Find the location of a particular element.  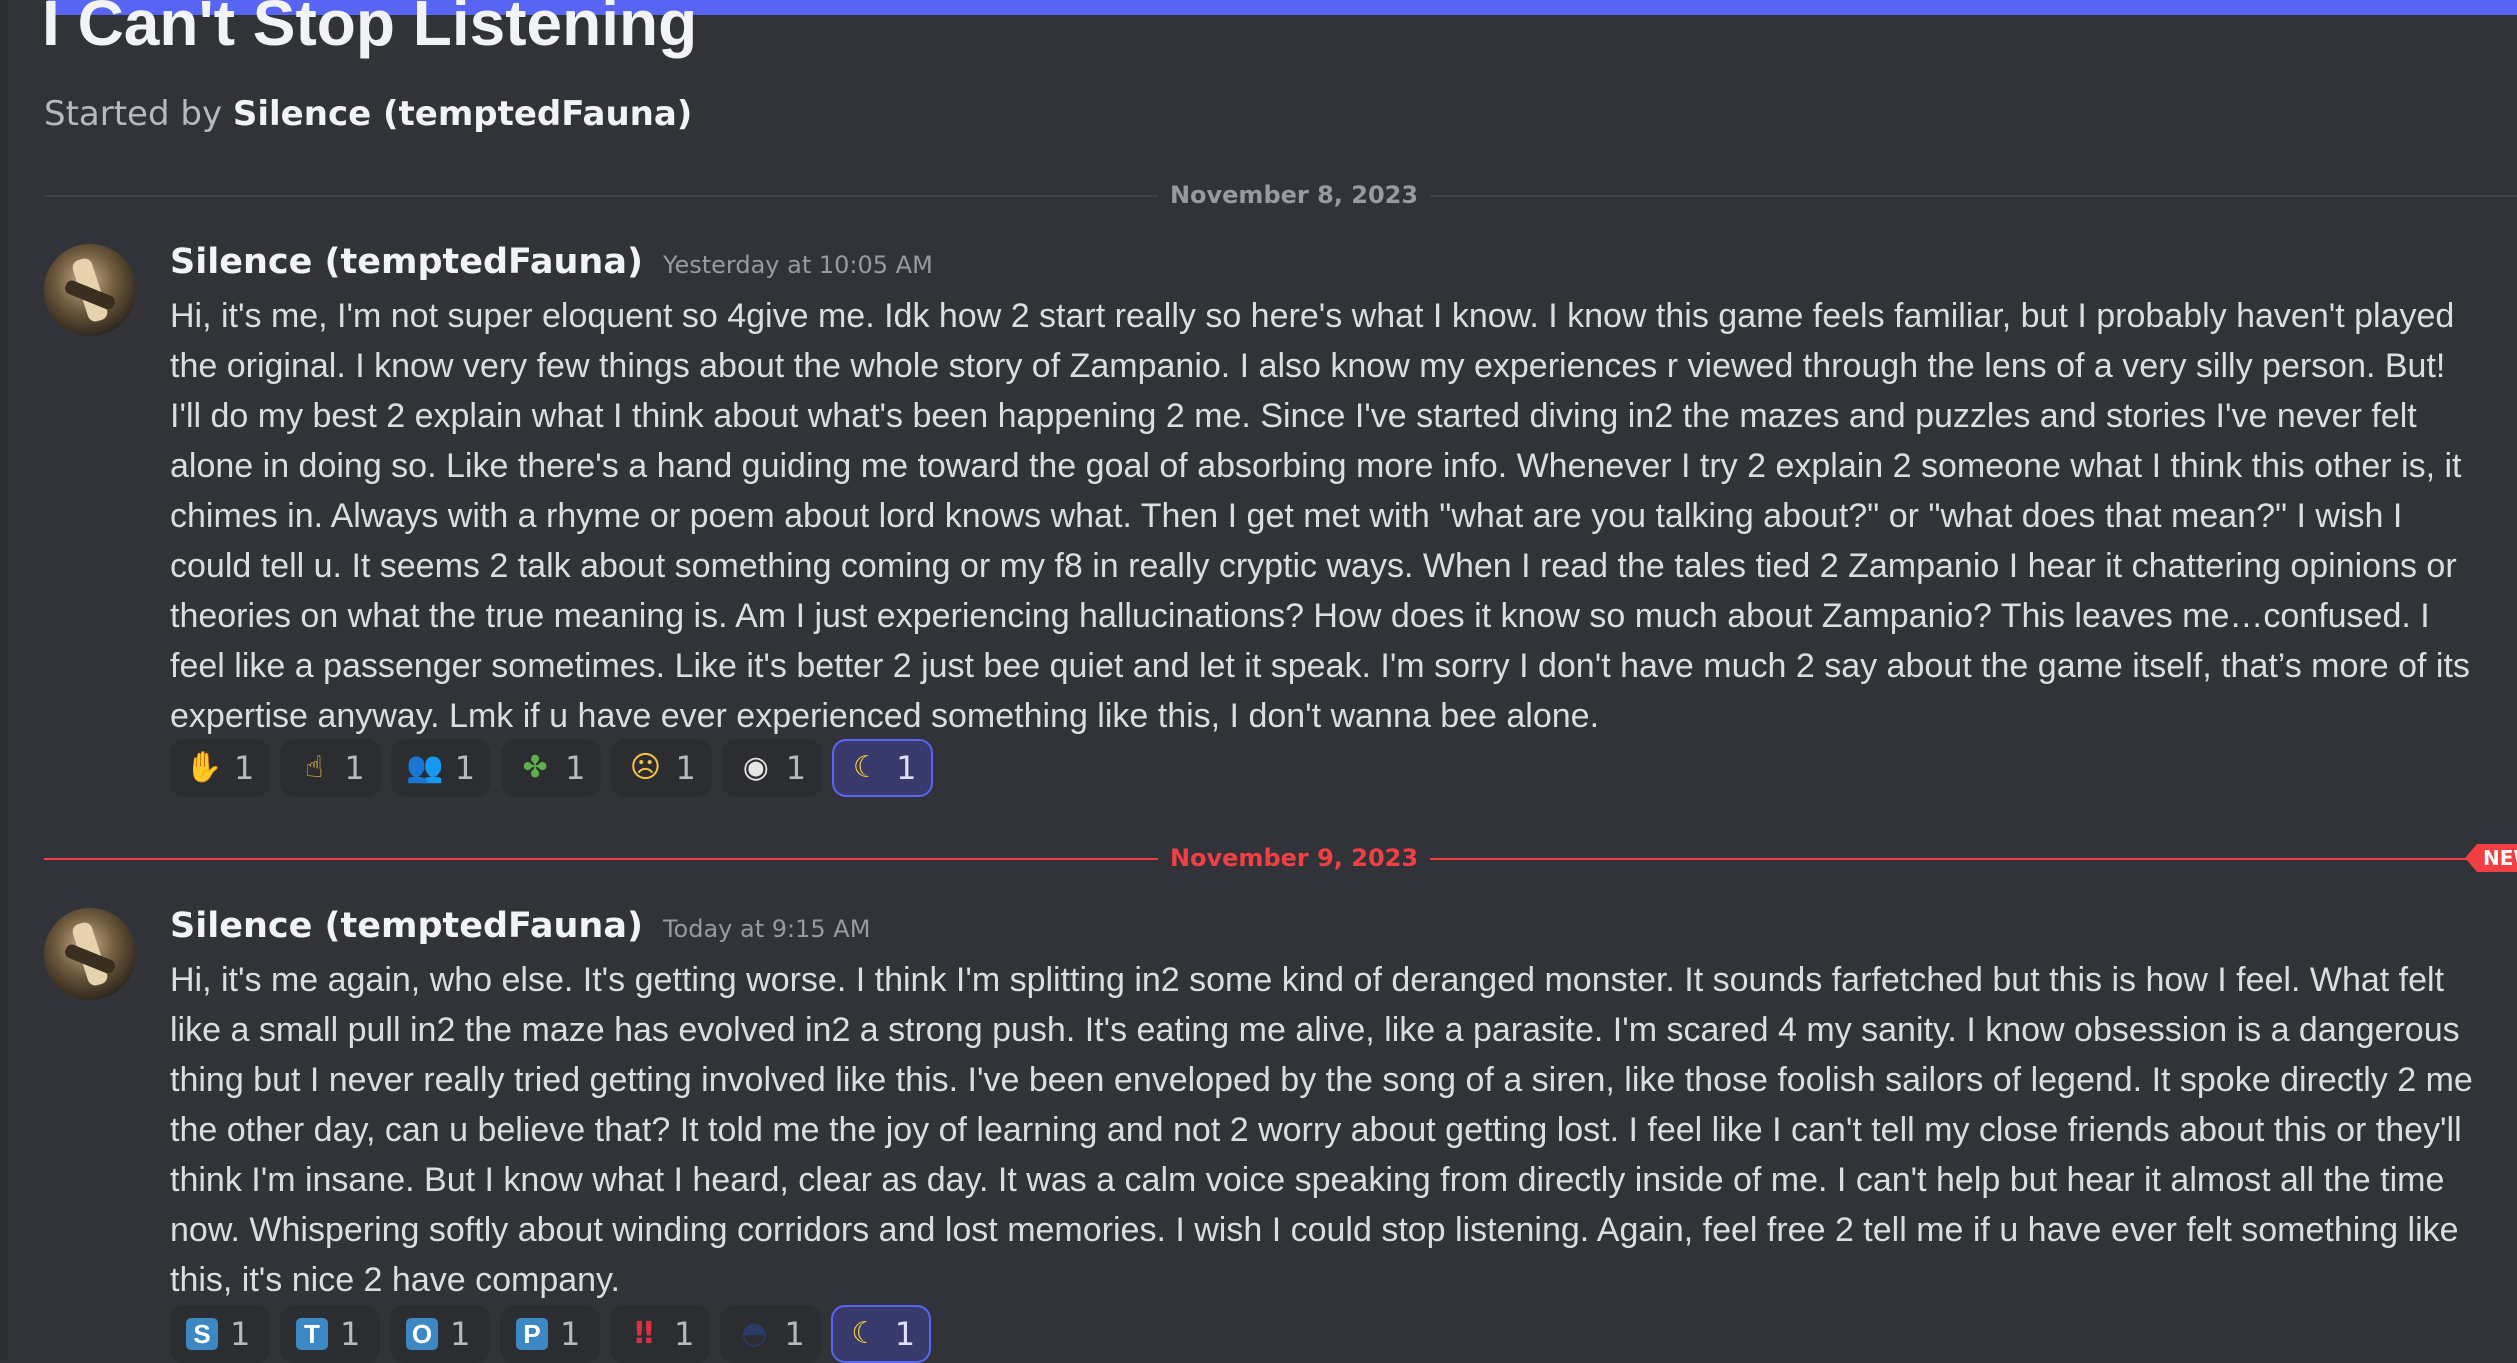

puzzle-piece-emoji-icon: ✤ is located at coordinates (535, 767).